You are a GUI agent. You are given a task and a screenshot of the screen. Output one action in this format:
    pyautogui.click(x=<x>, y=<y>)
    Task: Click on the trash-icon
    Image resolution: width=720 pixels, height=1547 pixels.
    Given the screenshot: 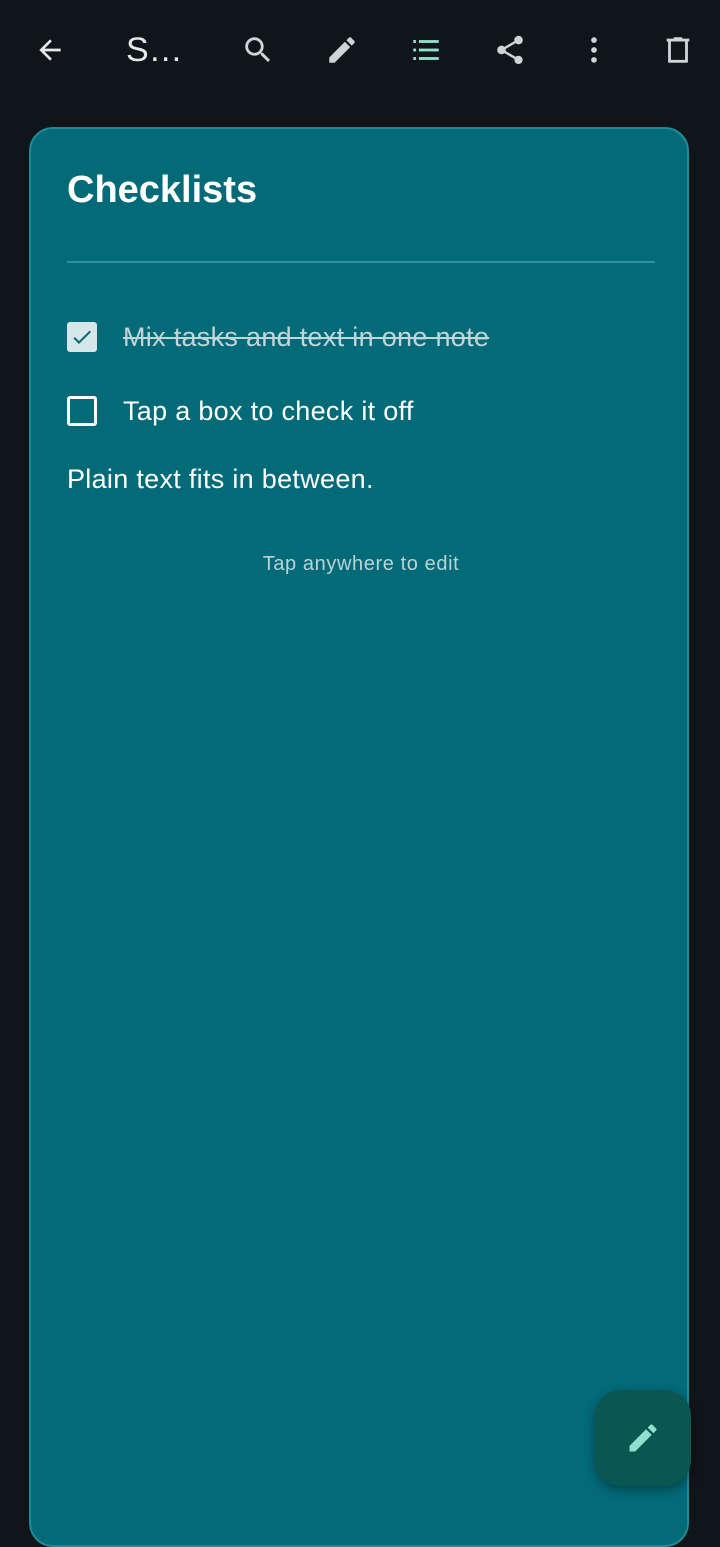 What is the action you would take?
    pyautogui.click(x=678, y=50)
    